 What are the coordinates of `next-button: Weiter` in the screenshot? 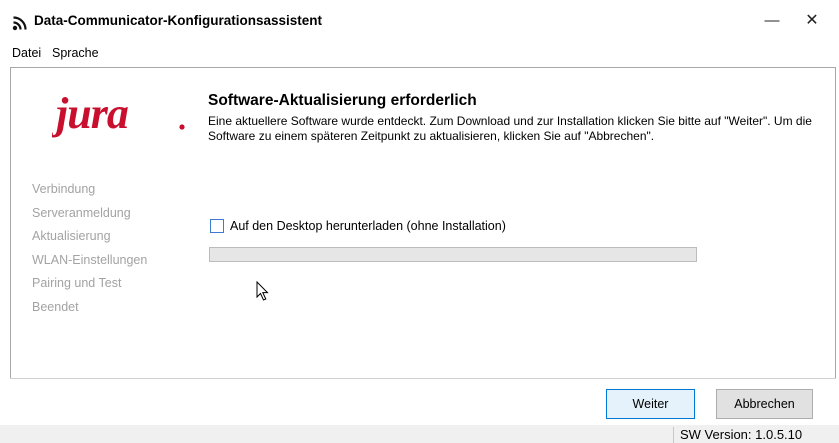 It's located at (650, 404).